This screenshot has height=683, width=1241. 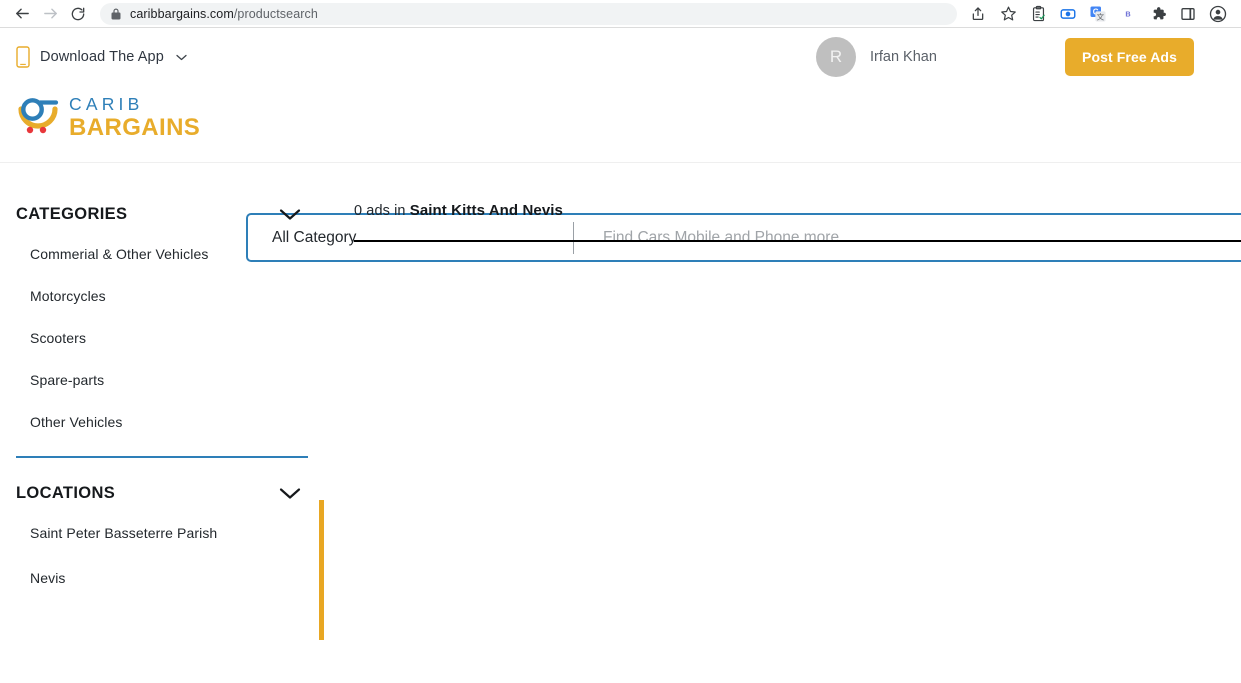 I want to click on user-account-area: R Irfan Khan, so click(x=876, y=57).